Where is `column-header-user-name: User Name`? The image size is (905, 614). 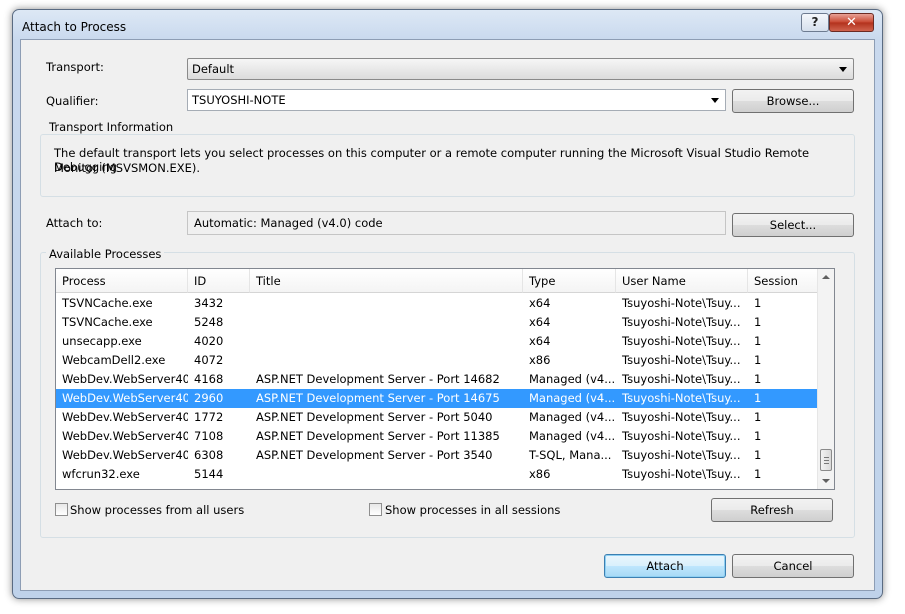
column-header-user-name: User Name is located at coordinates (682, 281).